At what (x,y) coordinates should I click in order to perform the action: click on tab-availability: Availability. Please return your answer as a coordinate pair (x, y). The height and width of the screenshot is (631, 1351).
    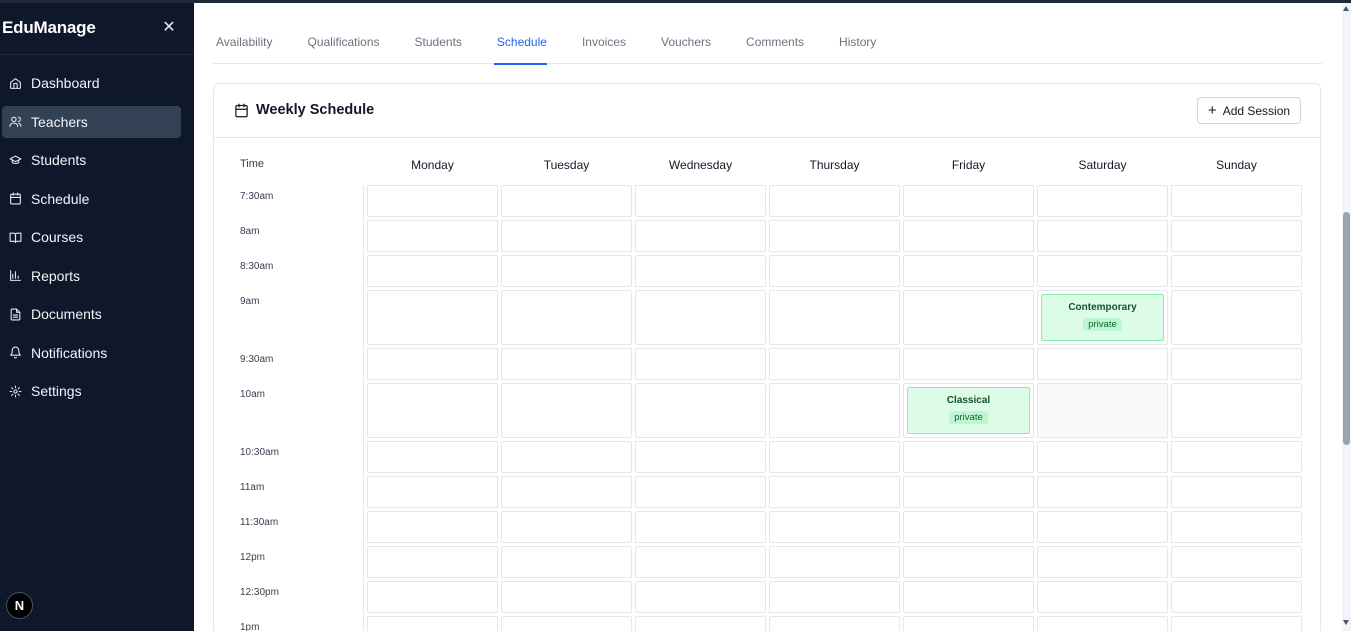
    Looking at the image, I should click on (242, 45).